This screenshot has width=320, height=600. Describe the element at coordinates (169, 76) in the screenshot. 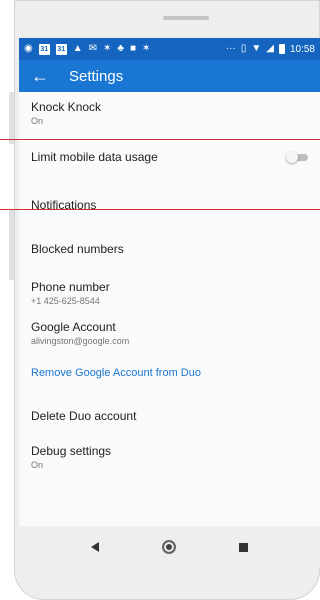

I see `app-bar: ← Settings` at that location.